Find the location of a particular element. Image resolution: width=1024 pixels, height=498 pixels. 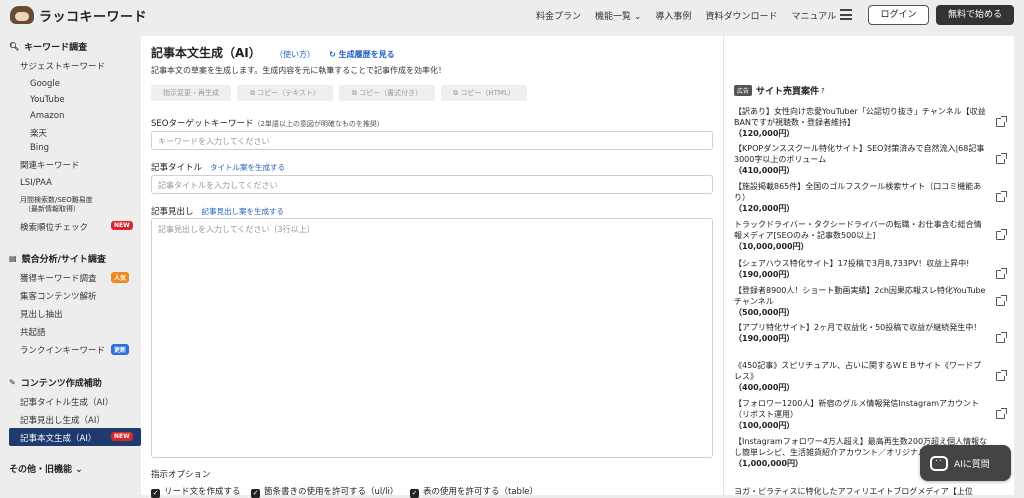

page-title: 記事本文生成（AI） （使い方） ↻ 生成履歴を見る is located at coordinates (273, 52).